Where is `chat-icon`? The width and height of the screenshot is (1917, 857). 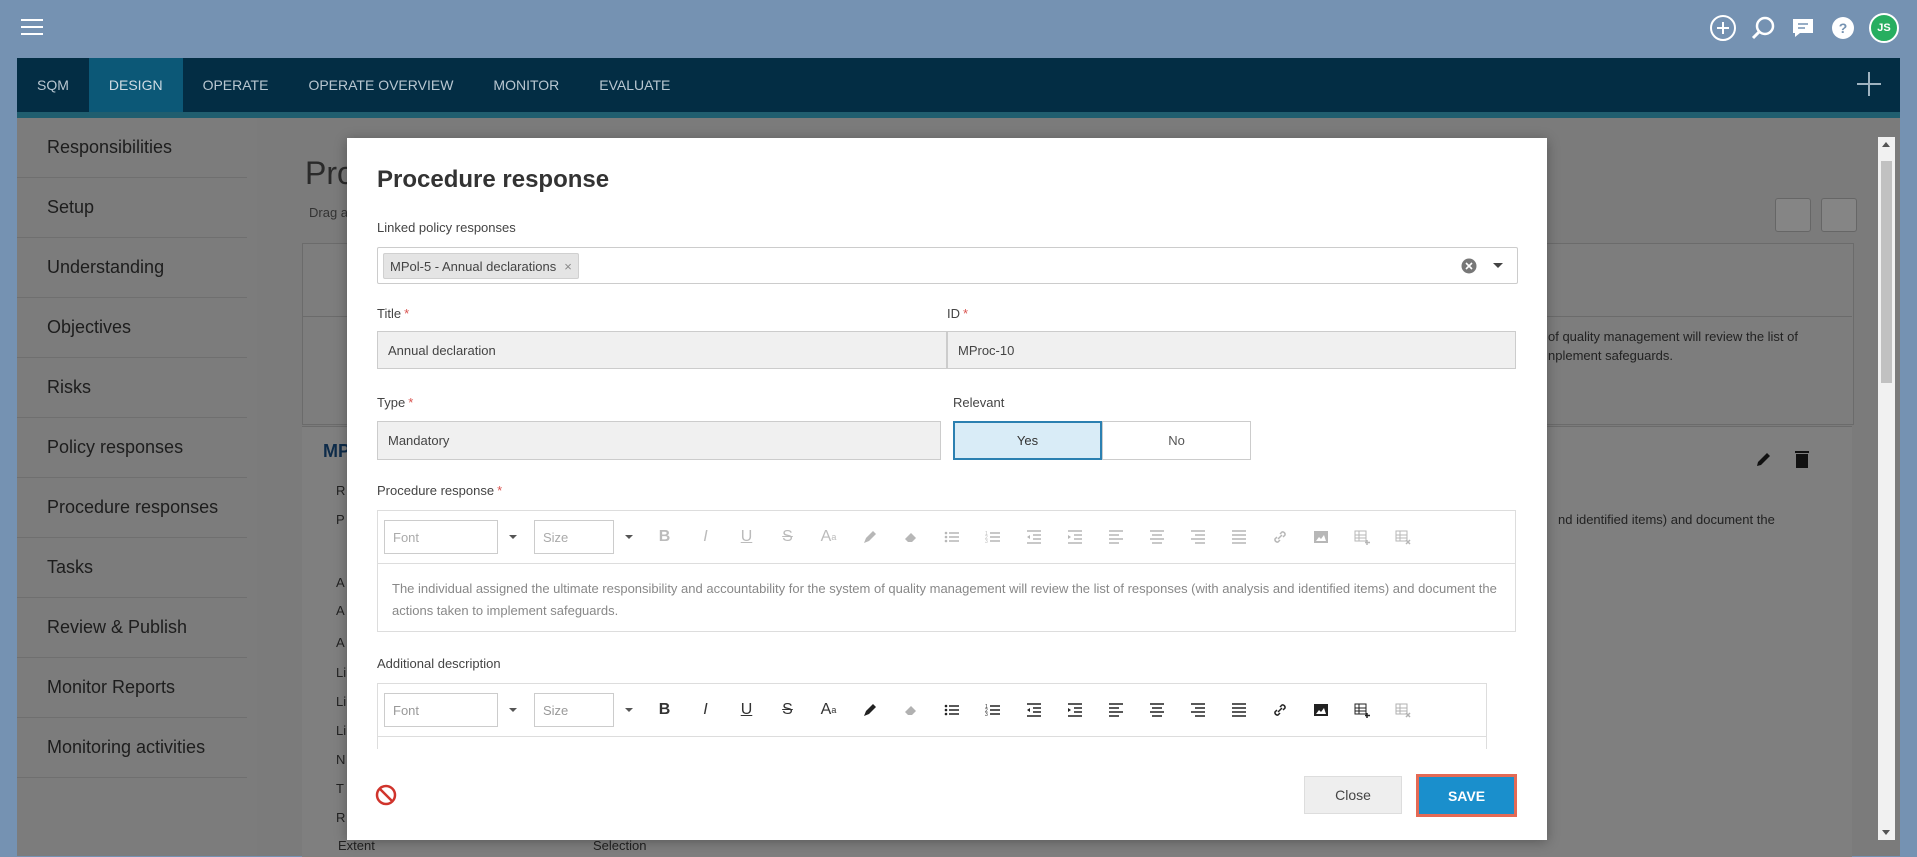
chat-icon is located at coordinates (1803, 28).